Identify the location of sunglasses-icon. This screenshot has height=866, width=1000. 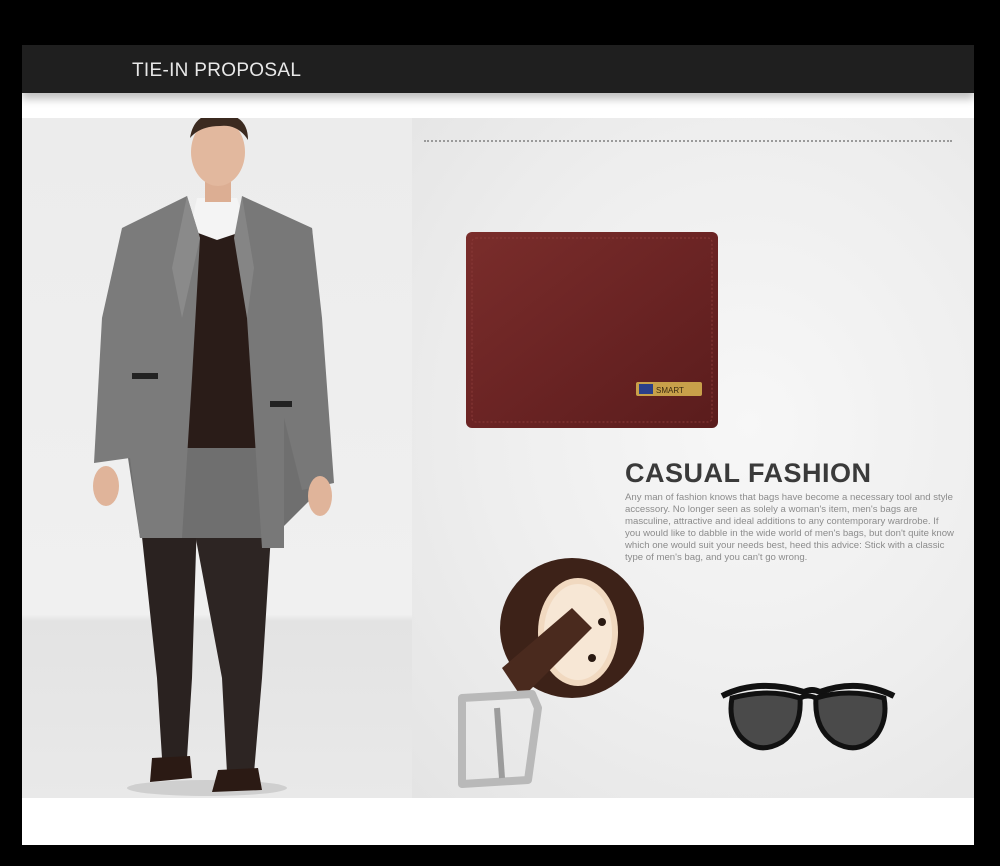
(808, 716).